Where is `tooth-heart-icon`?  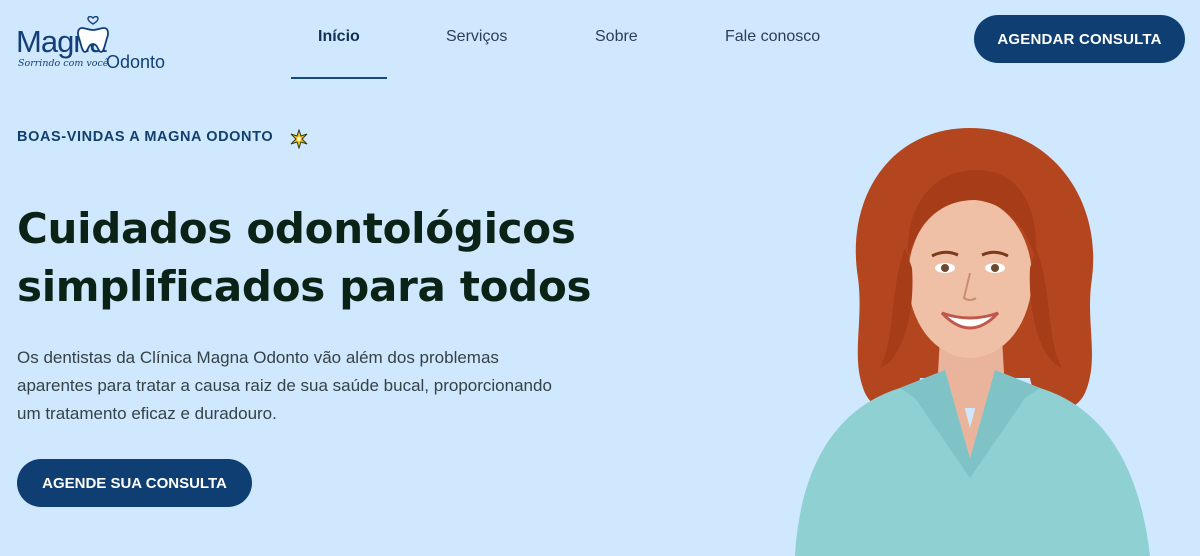 tooth-heart-icon is located at coordinates (93, 36).